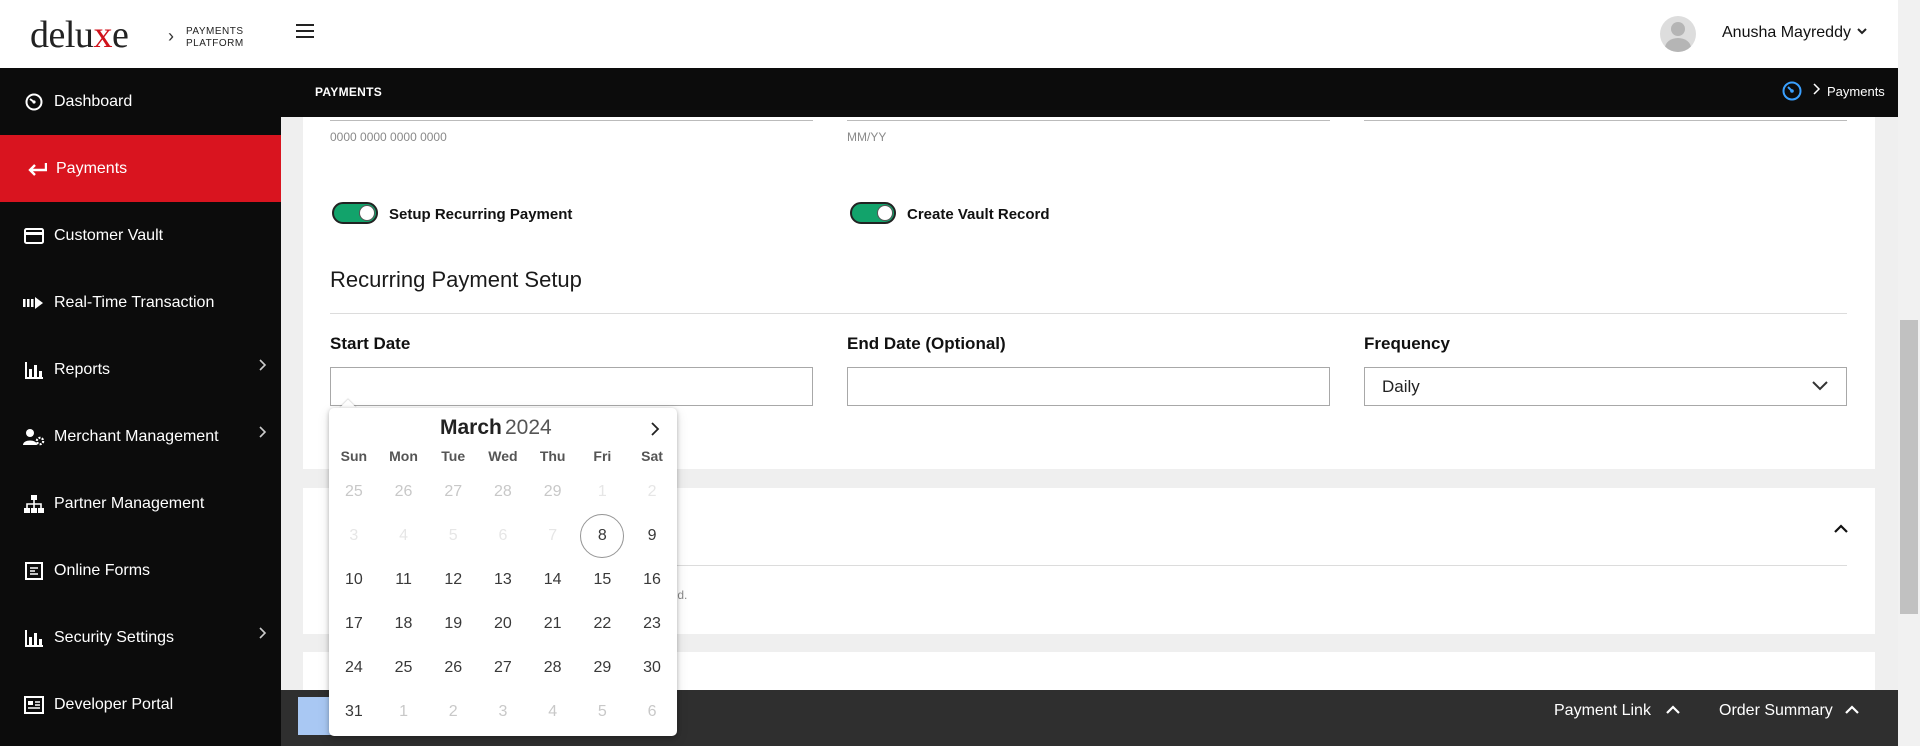  Describe the element at coordinates (528, 428) in the screenshot. I see `calendar-year: 2024` at that location.